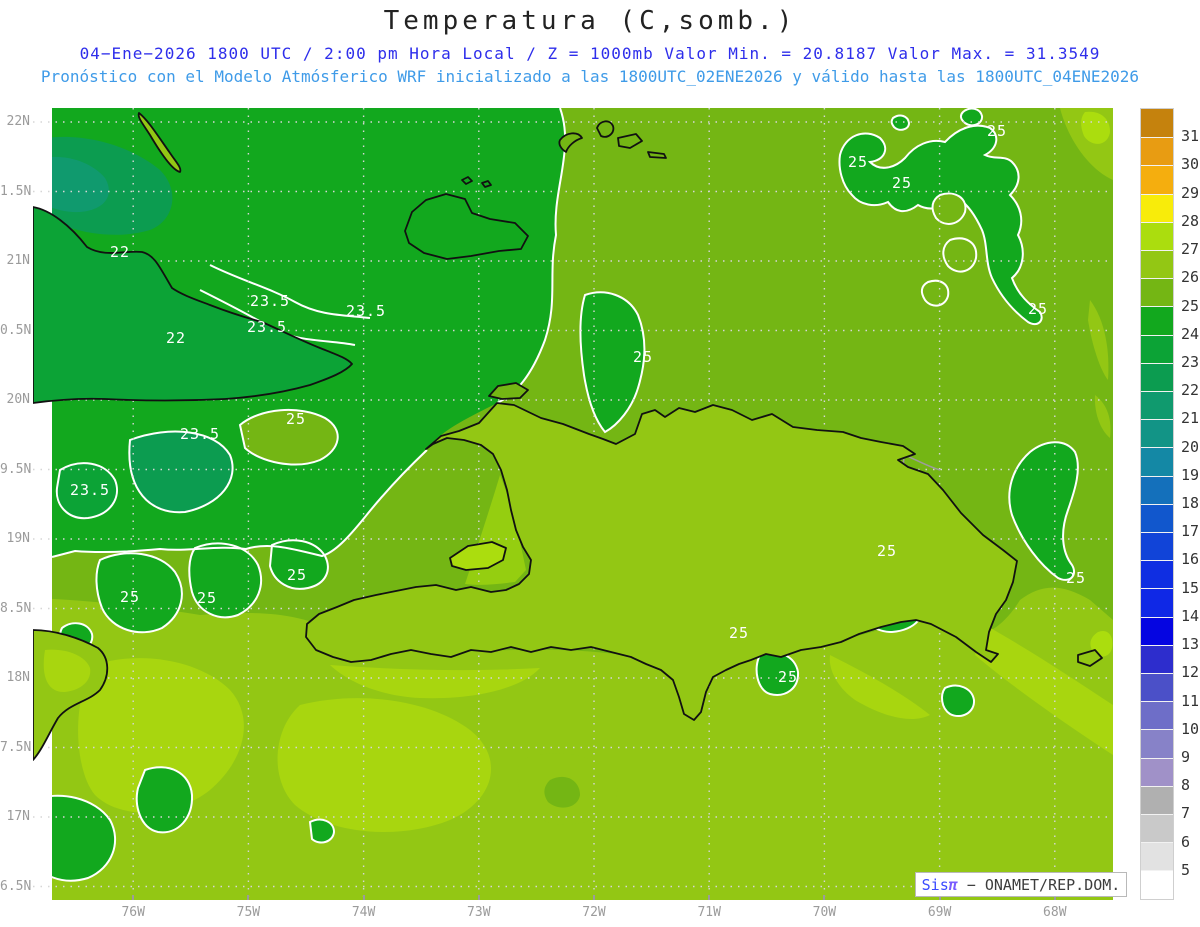 This screenshot has height=927, width=1200. What do you see at coordinates (1190, 474) in the screenshot?
I see `colorbar-value-label: 19` at bounding box center [1190, 474].